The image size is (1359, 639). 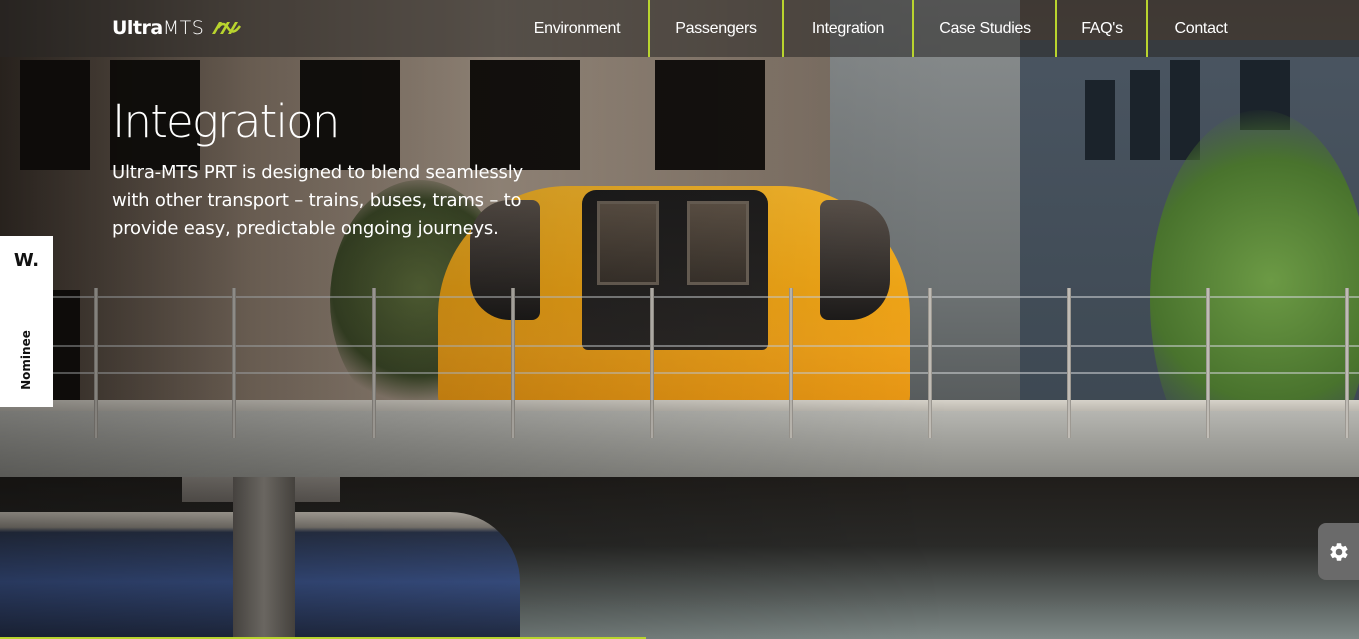 What do you see at coordinates (1102, 28) in the screenshot?
I see `nav-item-faqs: FAQ's` at bounding box center [1102, 28].